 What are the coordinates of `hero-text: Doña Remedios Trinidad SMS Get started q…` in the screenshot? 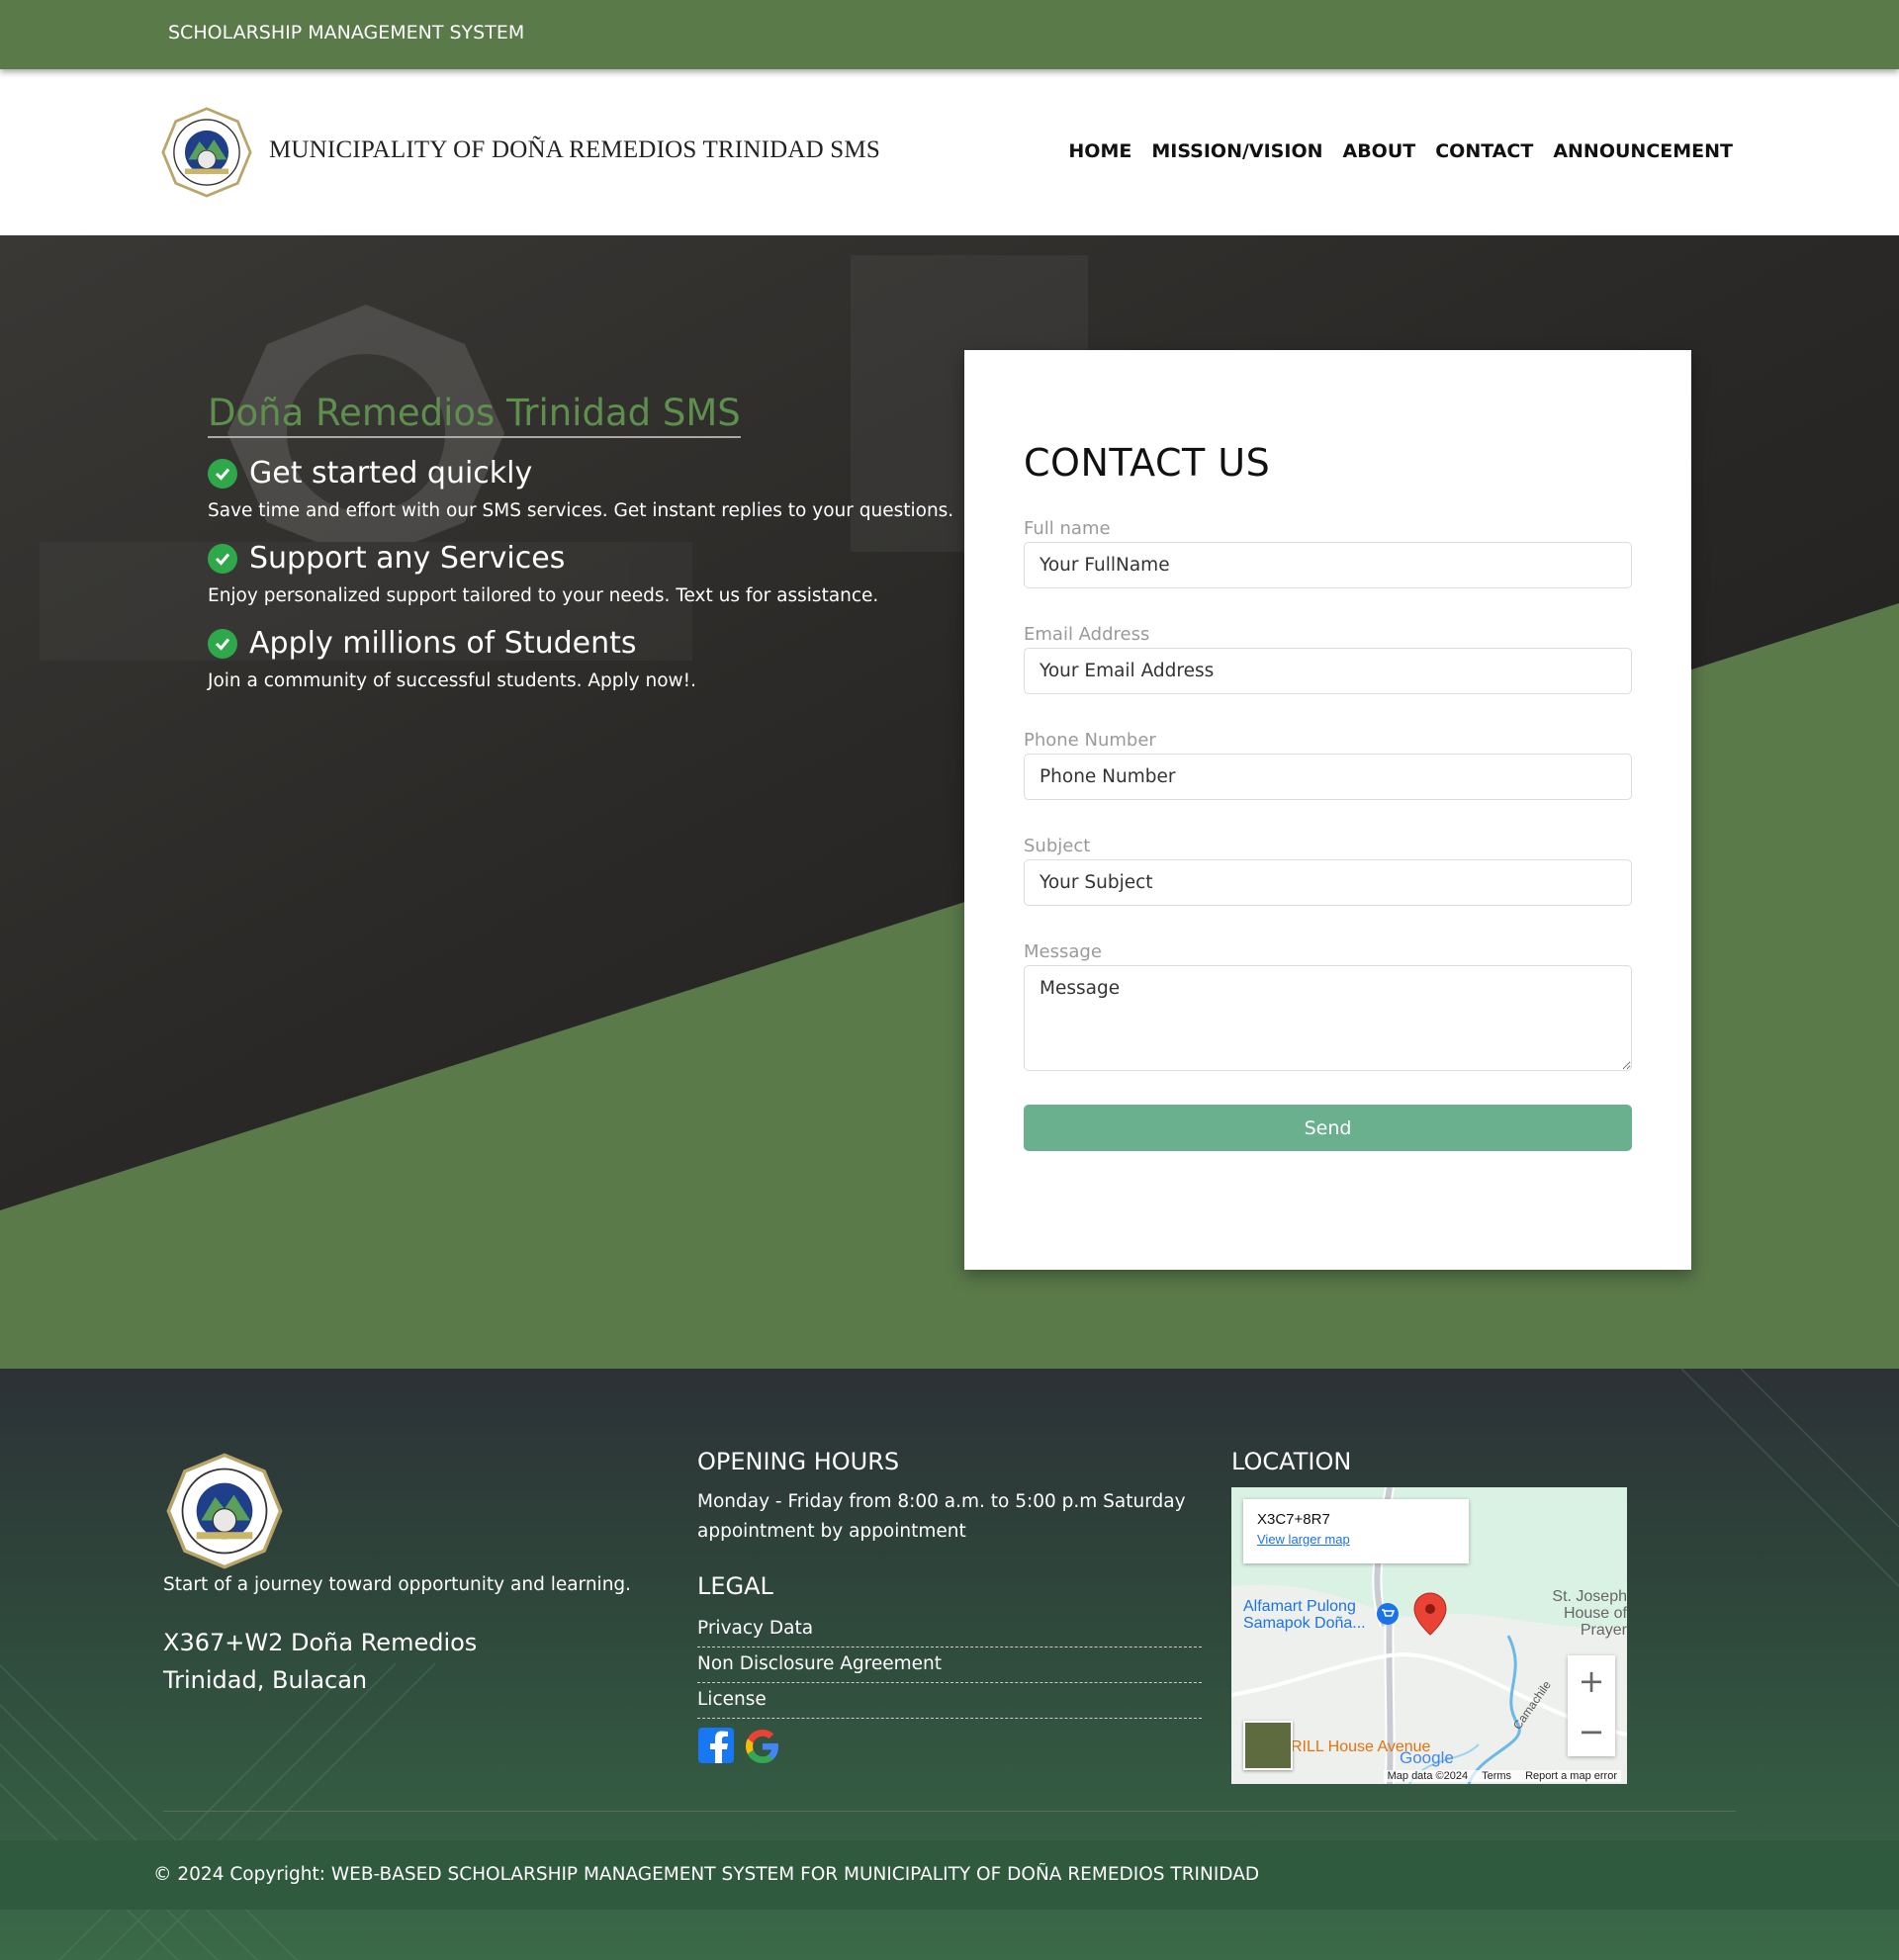 It's located at (580, 551).